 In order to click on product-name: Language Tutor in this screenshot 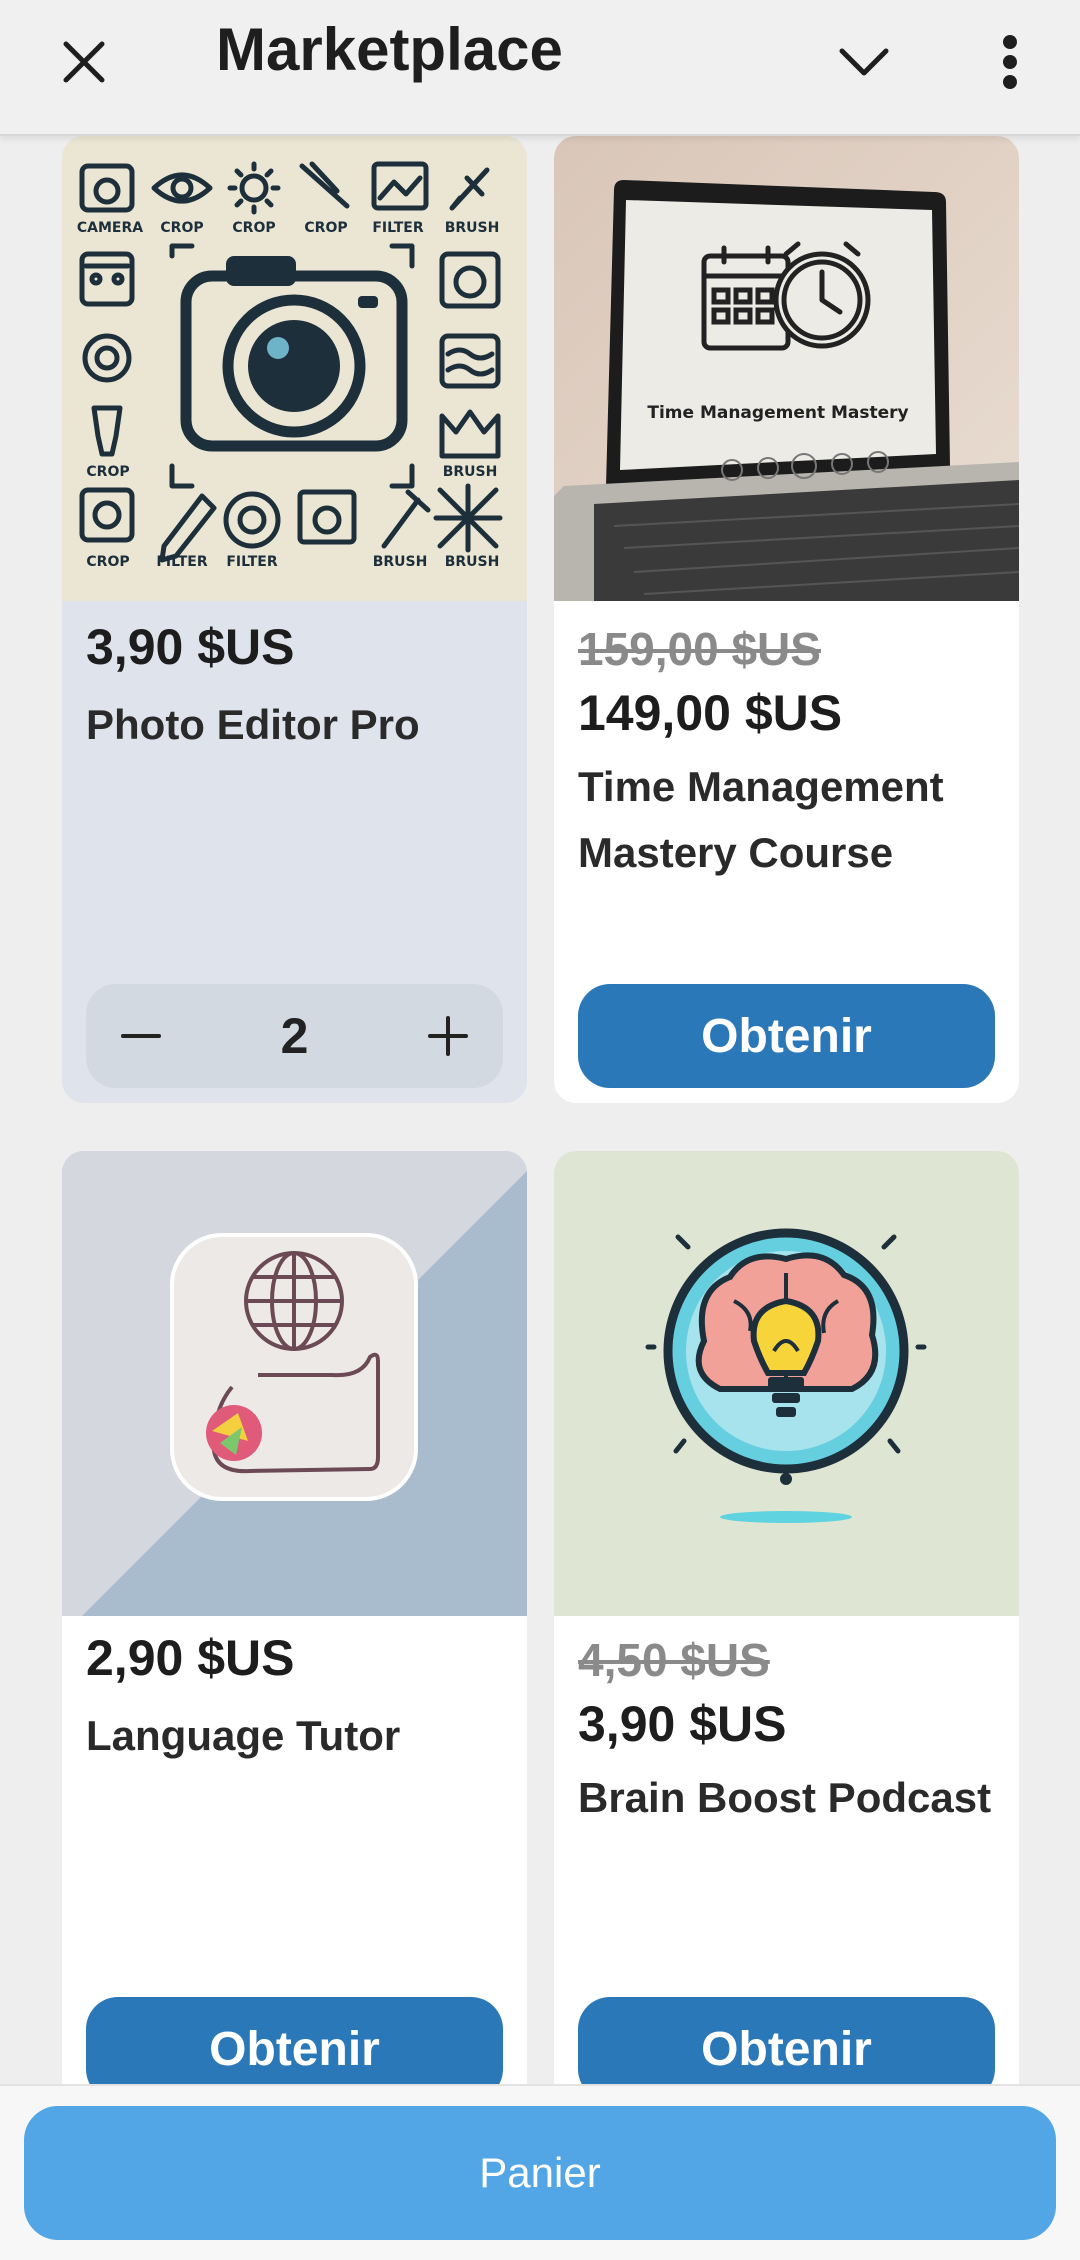, I will do `click(243, 1735)`.